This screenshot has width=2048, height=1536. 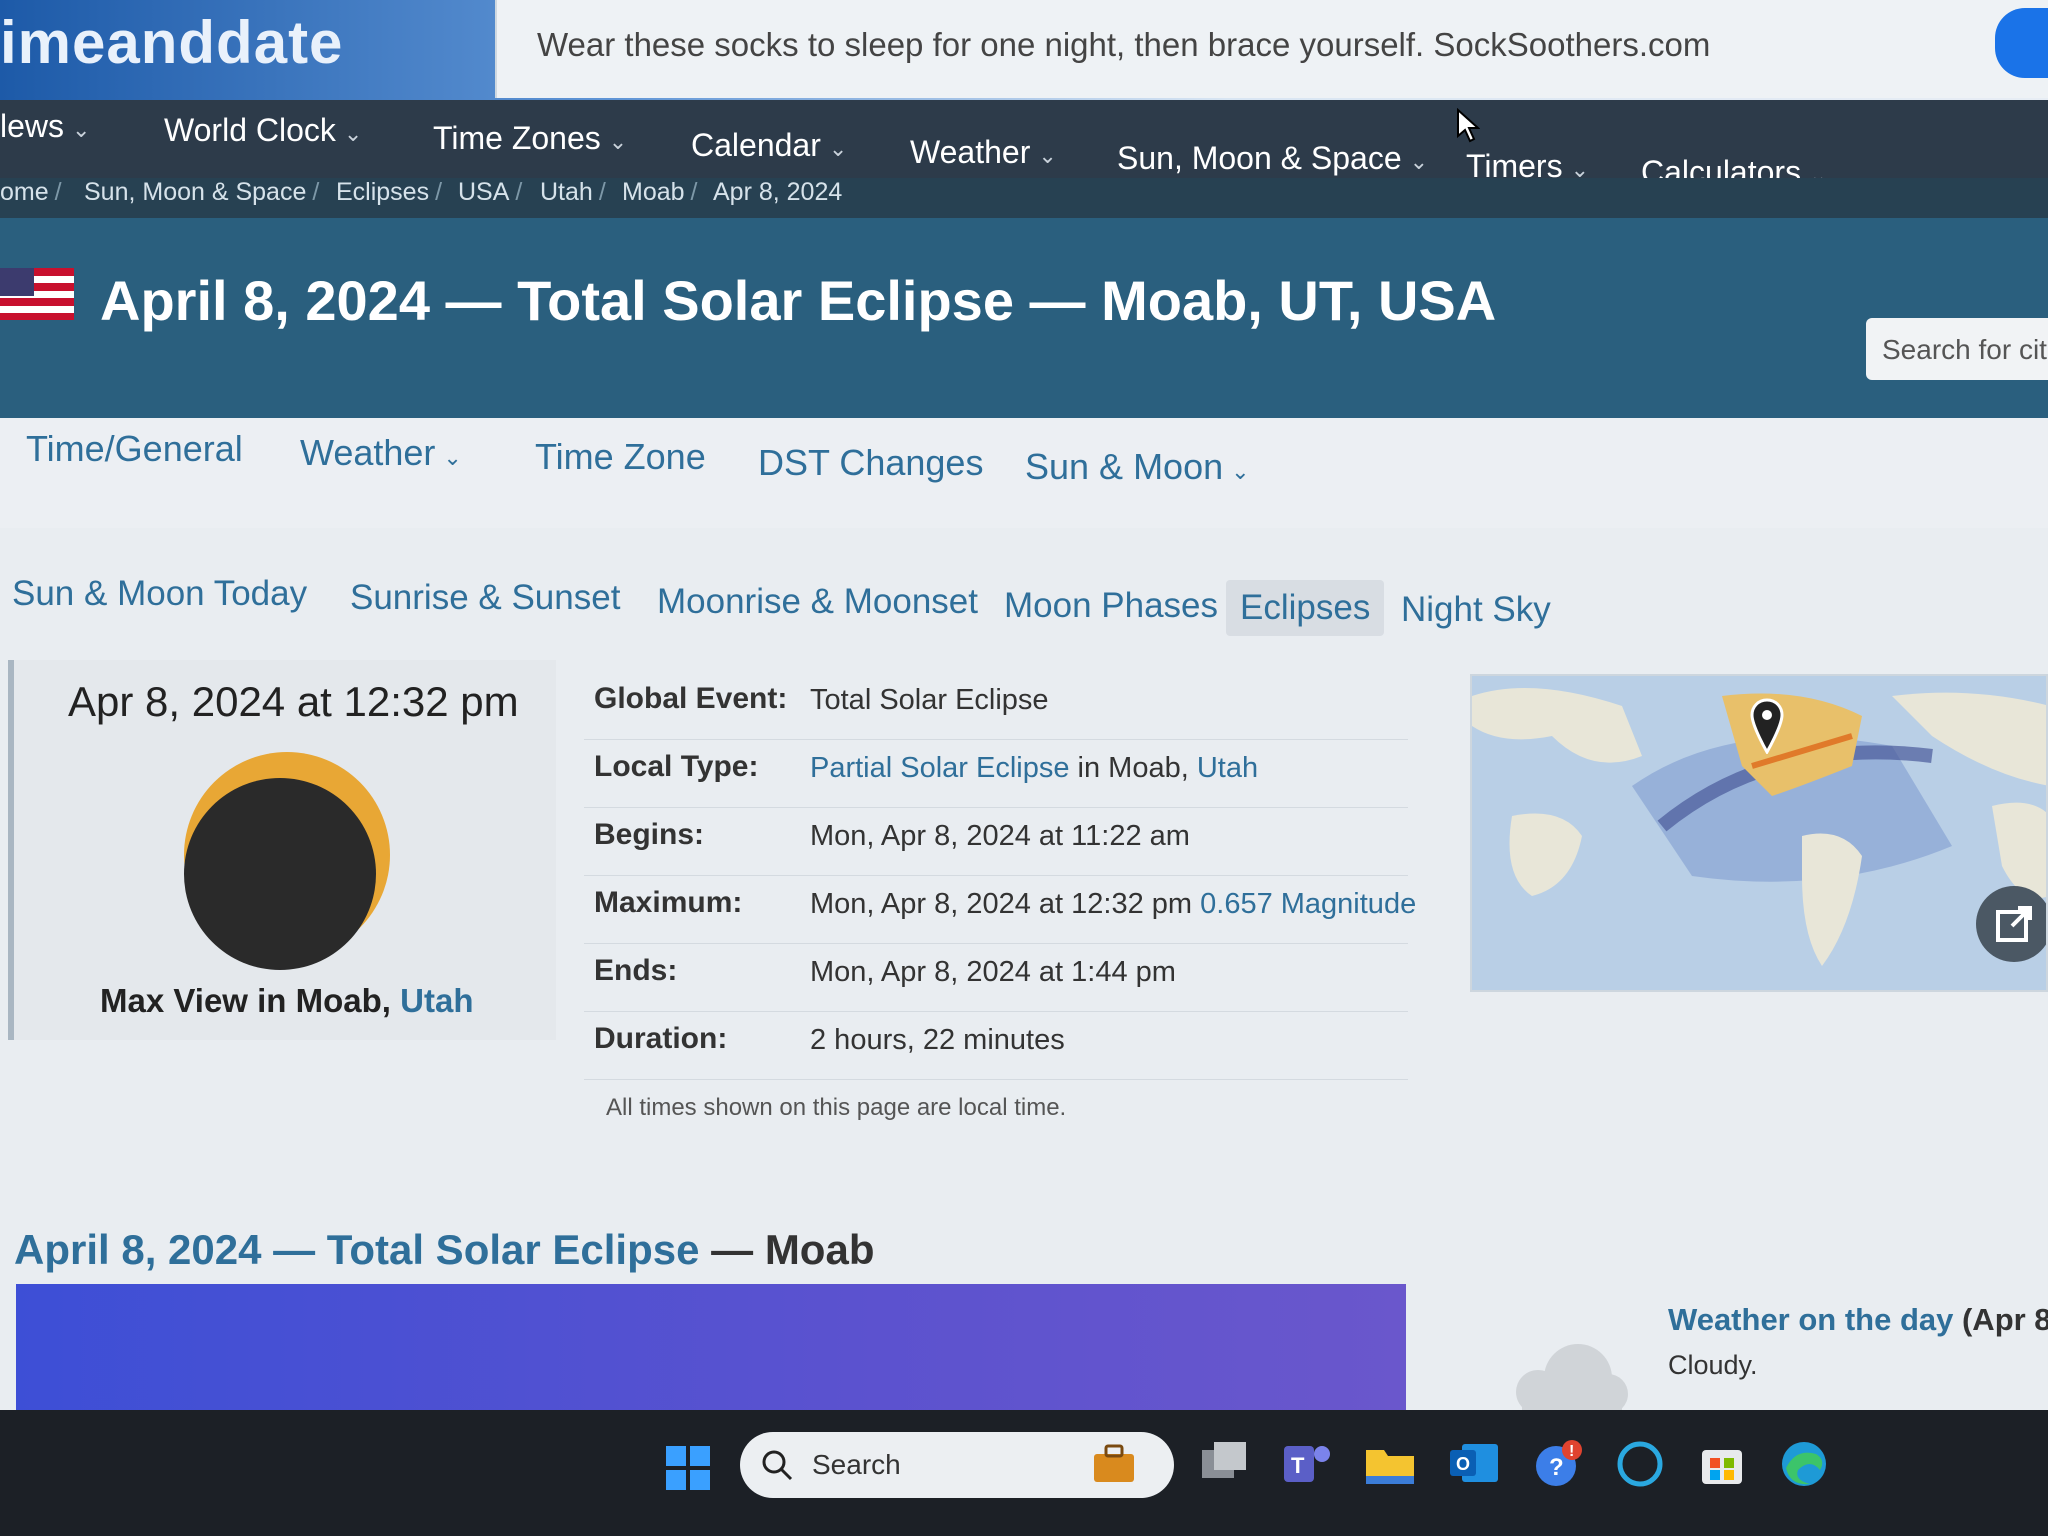 I want to click on tab-time-general: Time/General, so click(x=134, y=449).